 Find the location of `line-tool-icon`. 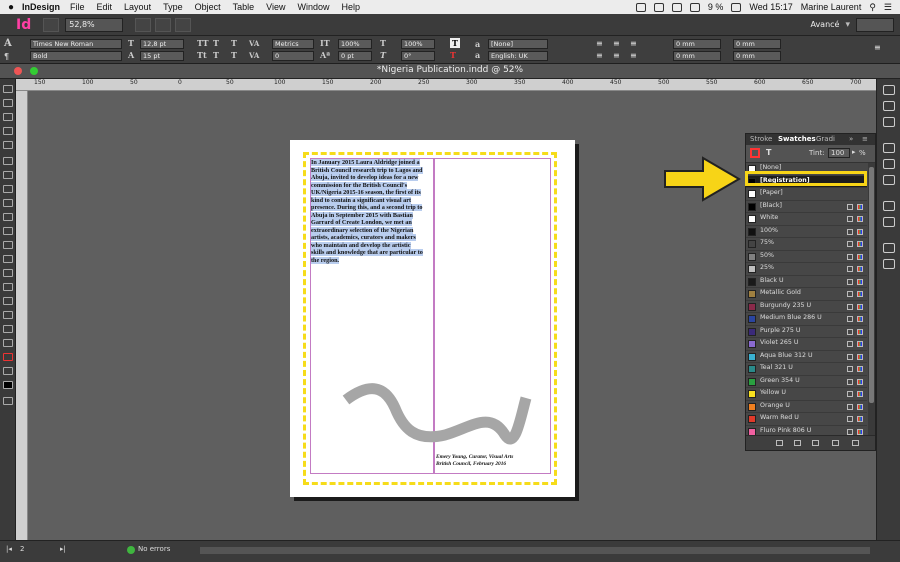

line-tool-icon is located at coordinates (8, 175).